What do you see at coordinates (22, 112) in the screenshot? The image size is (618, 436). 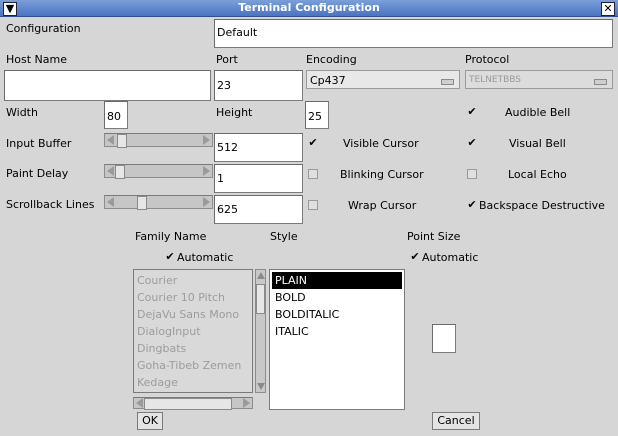 I see `width-label: Width` at bounding box center [22, 112].